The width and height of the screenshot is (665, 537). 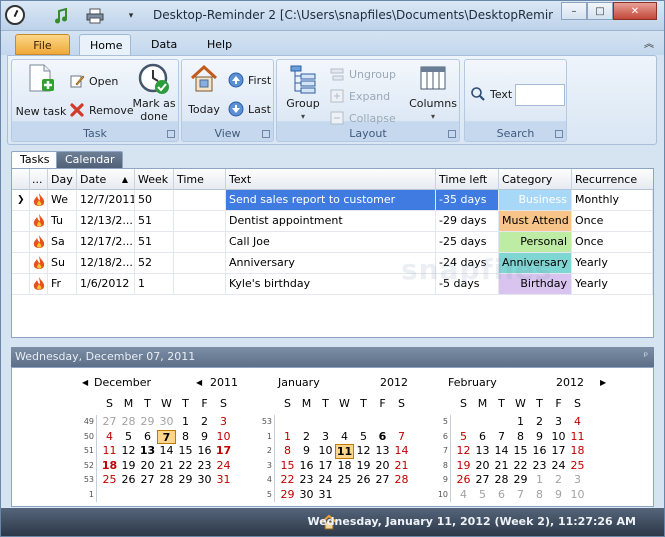 What do you see at coordinates (154, 93) in the screenshot?
I see `mark-as-done-button: Mark as done` at bounding box center [154, 93].